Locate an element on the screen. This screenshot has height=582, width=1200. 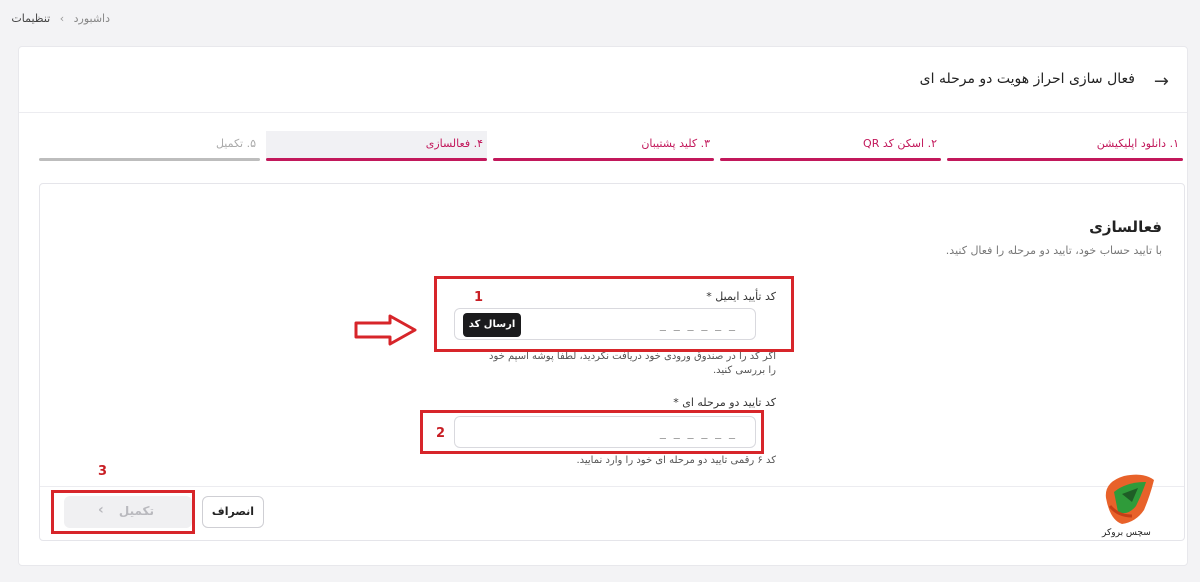
step-label: ۴. فعالسازی is located at coordinates (454, 143).